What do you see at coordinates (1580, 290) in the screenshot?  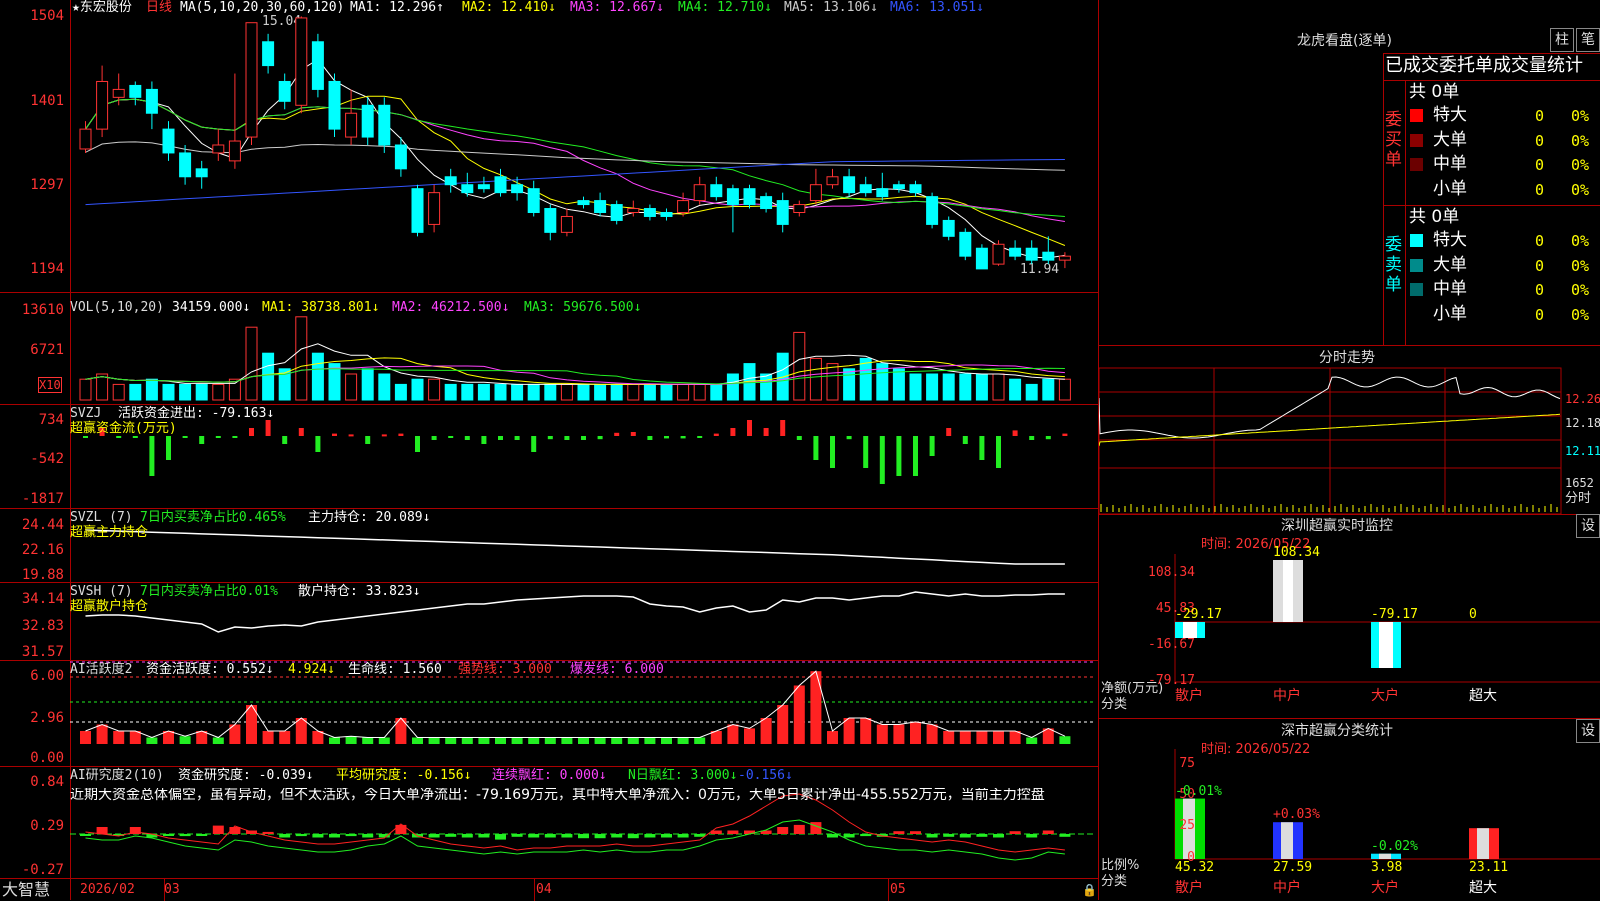 I see `sell-row-pct: 0%` at bounding box center [1580, 290].